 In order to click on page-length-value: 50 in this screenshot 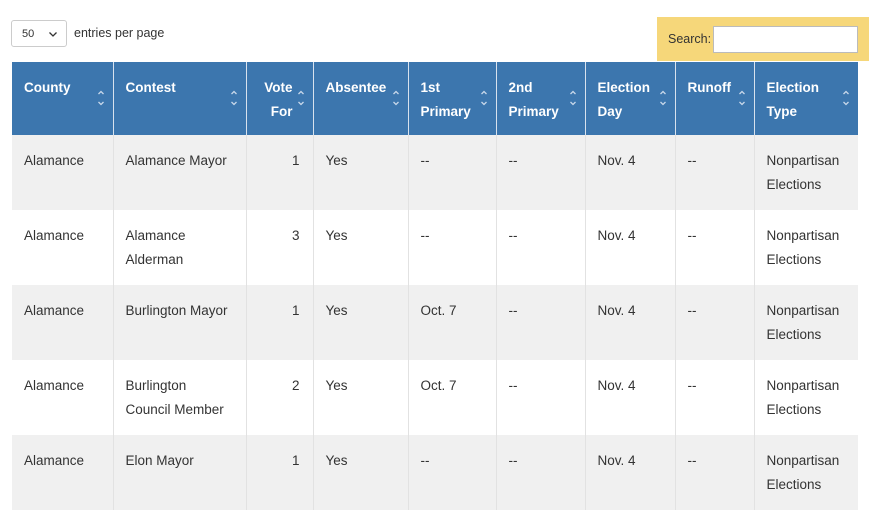, I will do `click(28, 33)`.